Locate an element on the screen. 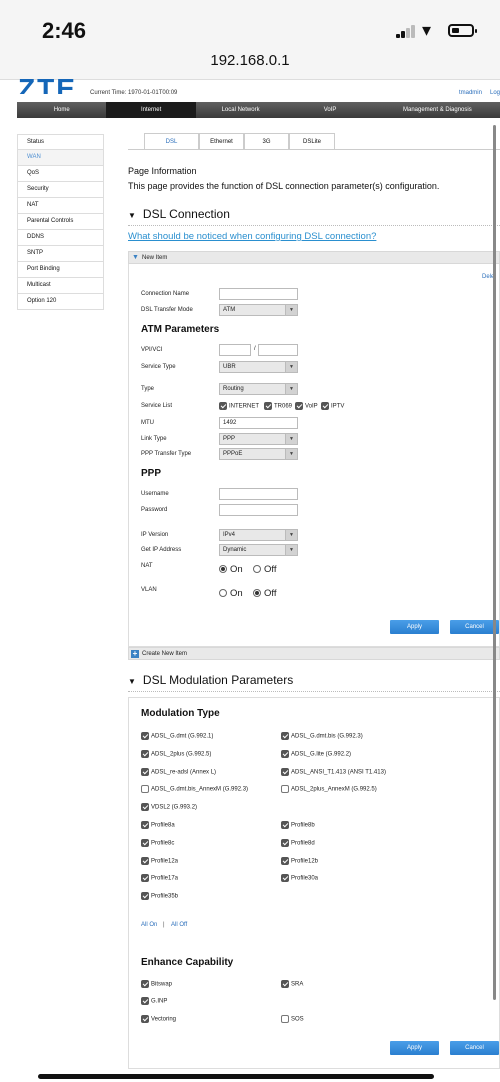 Image resolution: width=500 pixels, height=1082 pixels. url-bar: 192.168.0.1 is located at coordinates (250, 60).